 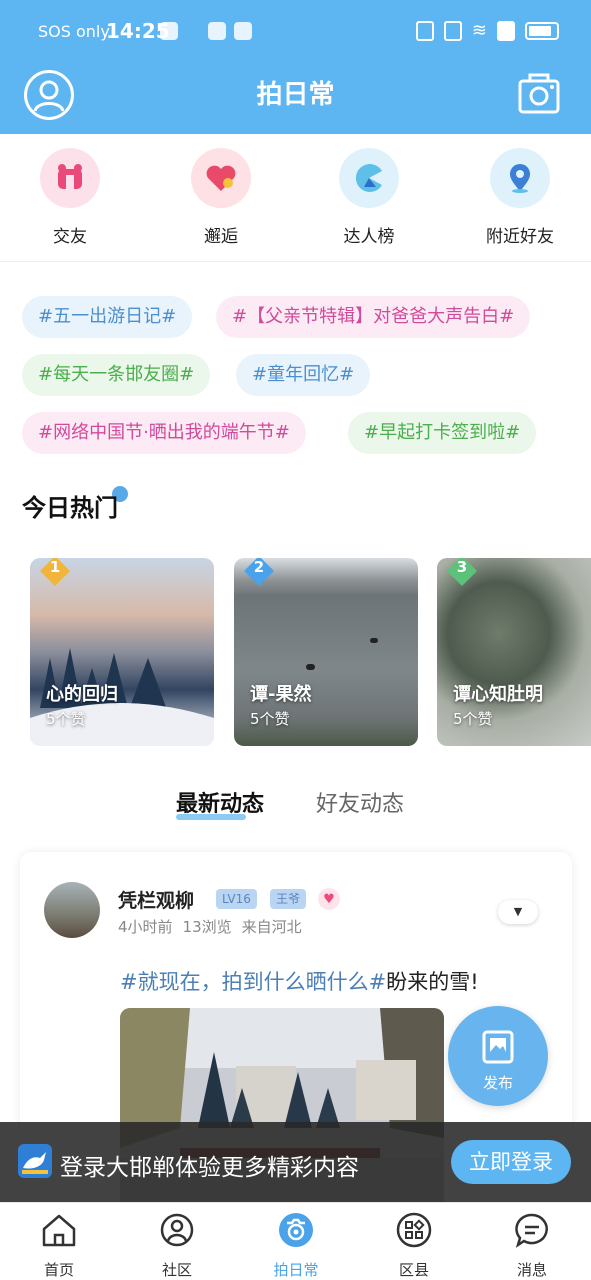 What do you see at coordinates (329, 899) in the screenshot?
I see `heart-icon: ♥` at bounding box center [329, 899].